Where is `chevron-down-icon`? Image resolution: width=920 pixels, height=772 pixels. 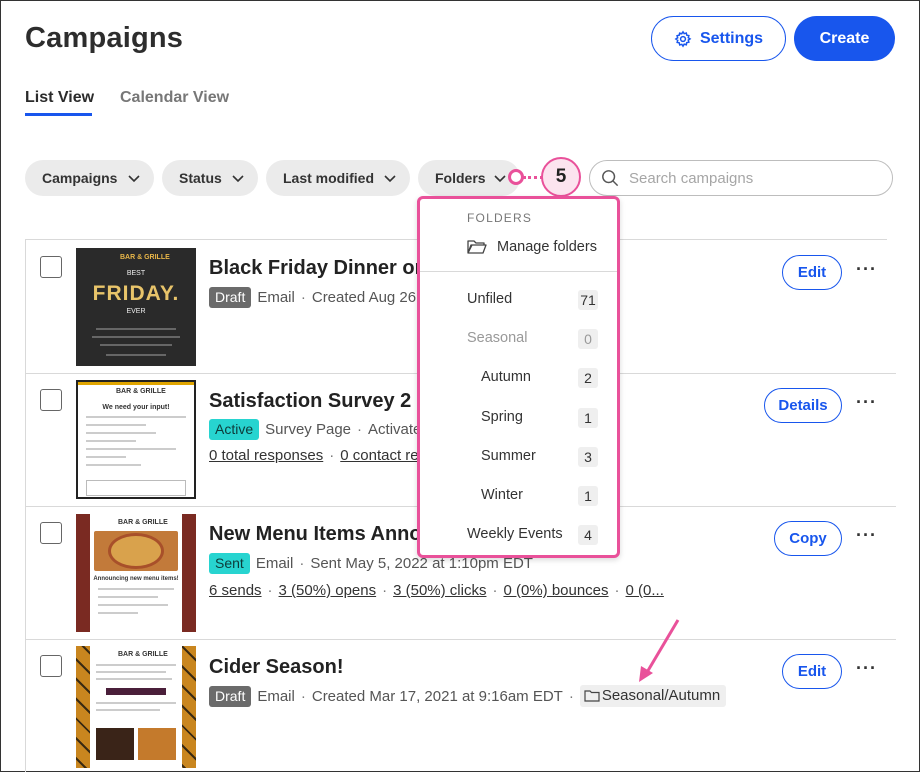
chevron-down-icon is located at coordinates (390, 179).